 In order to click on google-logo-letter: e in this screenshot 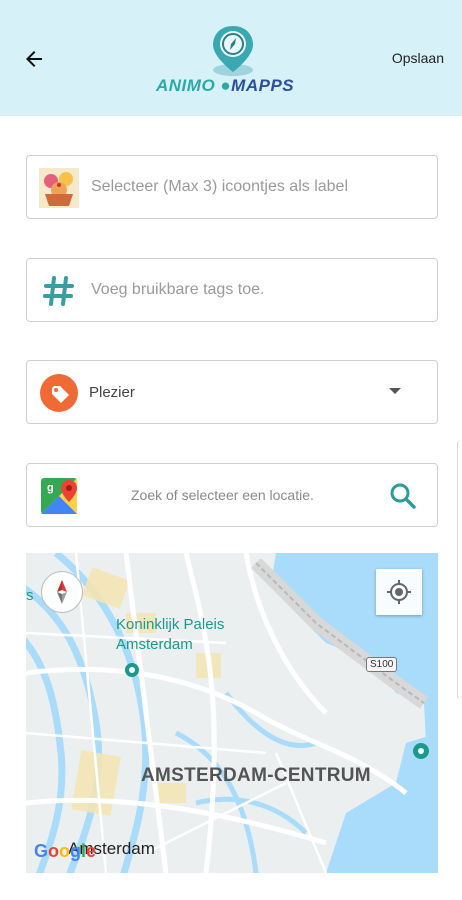, I will do `click(91, 851)`.